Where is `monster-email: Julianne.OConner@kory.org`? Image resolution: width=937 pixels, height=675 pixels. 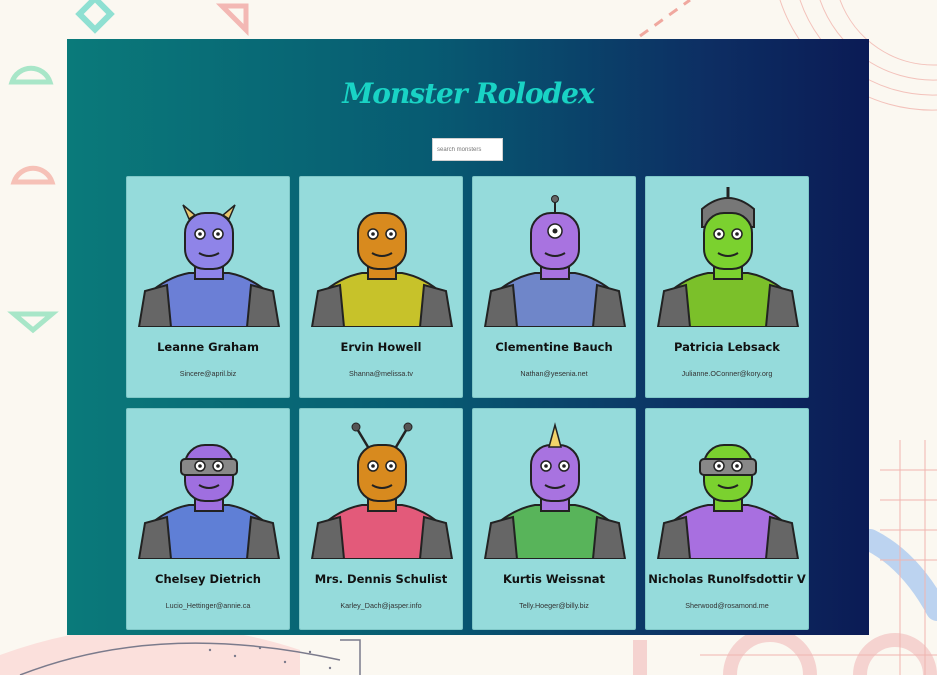
monster-email: Julianne.OConner@kory.org is located at coordinates (727, 373).